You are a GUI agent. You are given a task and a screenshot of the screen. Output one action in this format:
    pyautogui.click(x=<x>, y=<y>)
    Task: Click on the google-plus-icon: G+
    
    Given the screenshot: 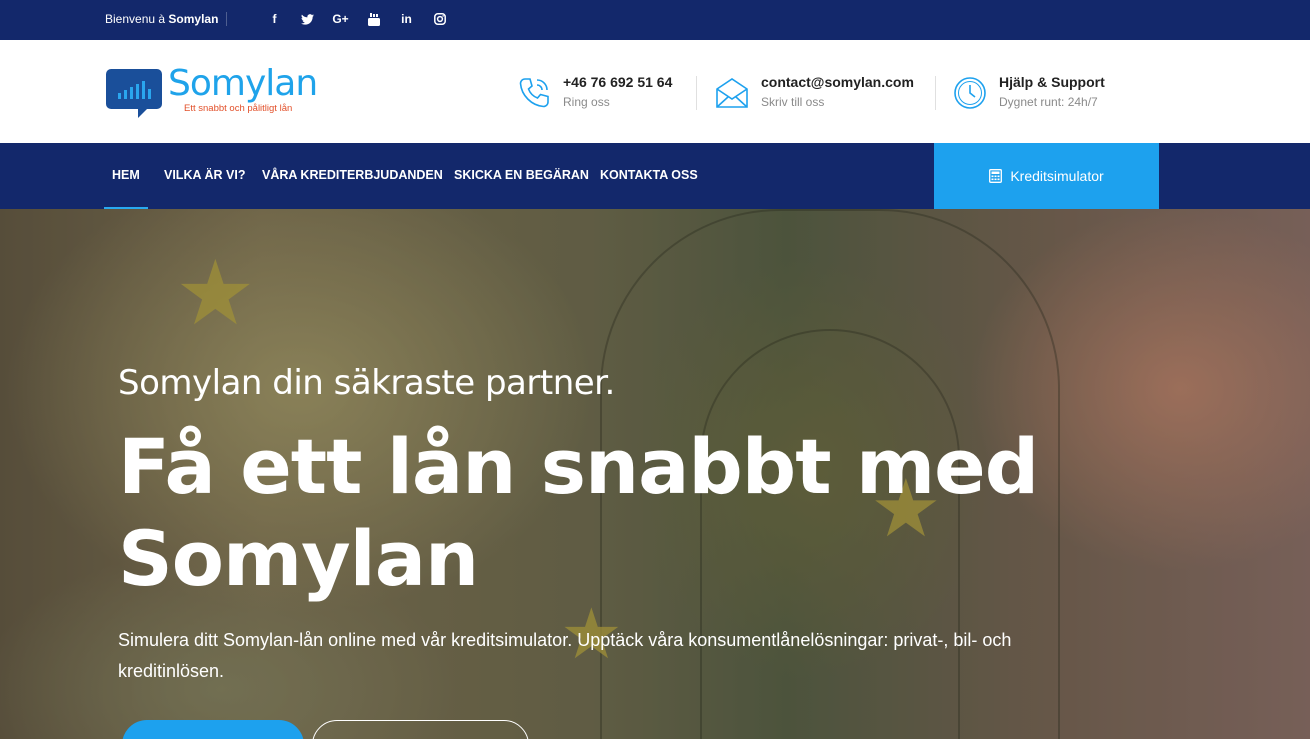 What is the action you would take?
    pyautogui.click(x=340, y=19)
    